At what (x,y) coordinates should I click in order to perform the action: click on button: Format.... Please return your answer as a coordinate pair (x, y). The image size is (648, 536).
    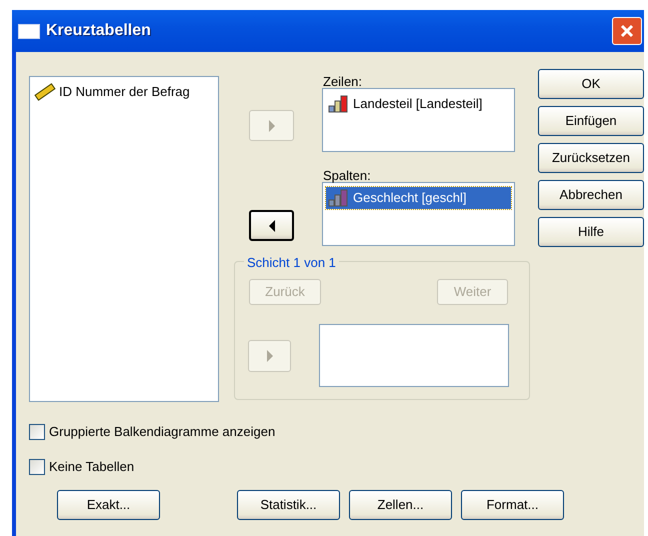
    Looking at the image, I should click on (512, 505).